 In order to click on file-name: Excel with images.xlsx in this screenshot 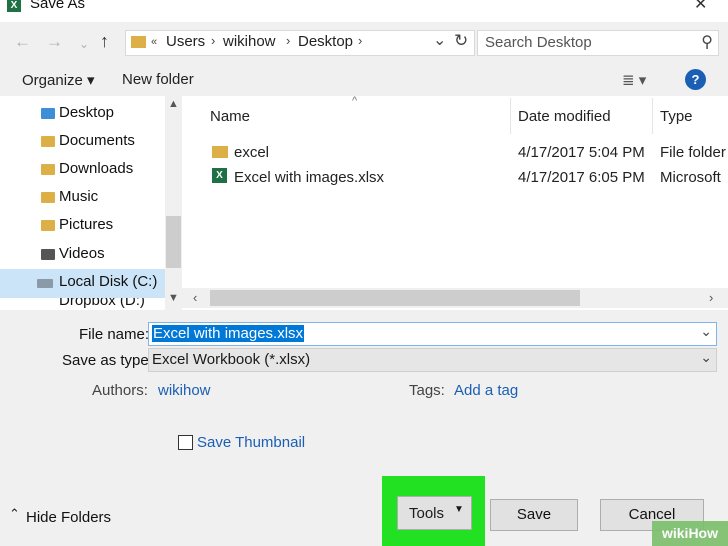, I will do `click(309, 177)`.